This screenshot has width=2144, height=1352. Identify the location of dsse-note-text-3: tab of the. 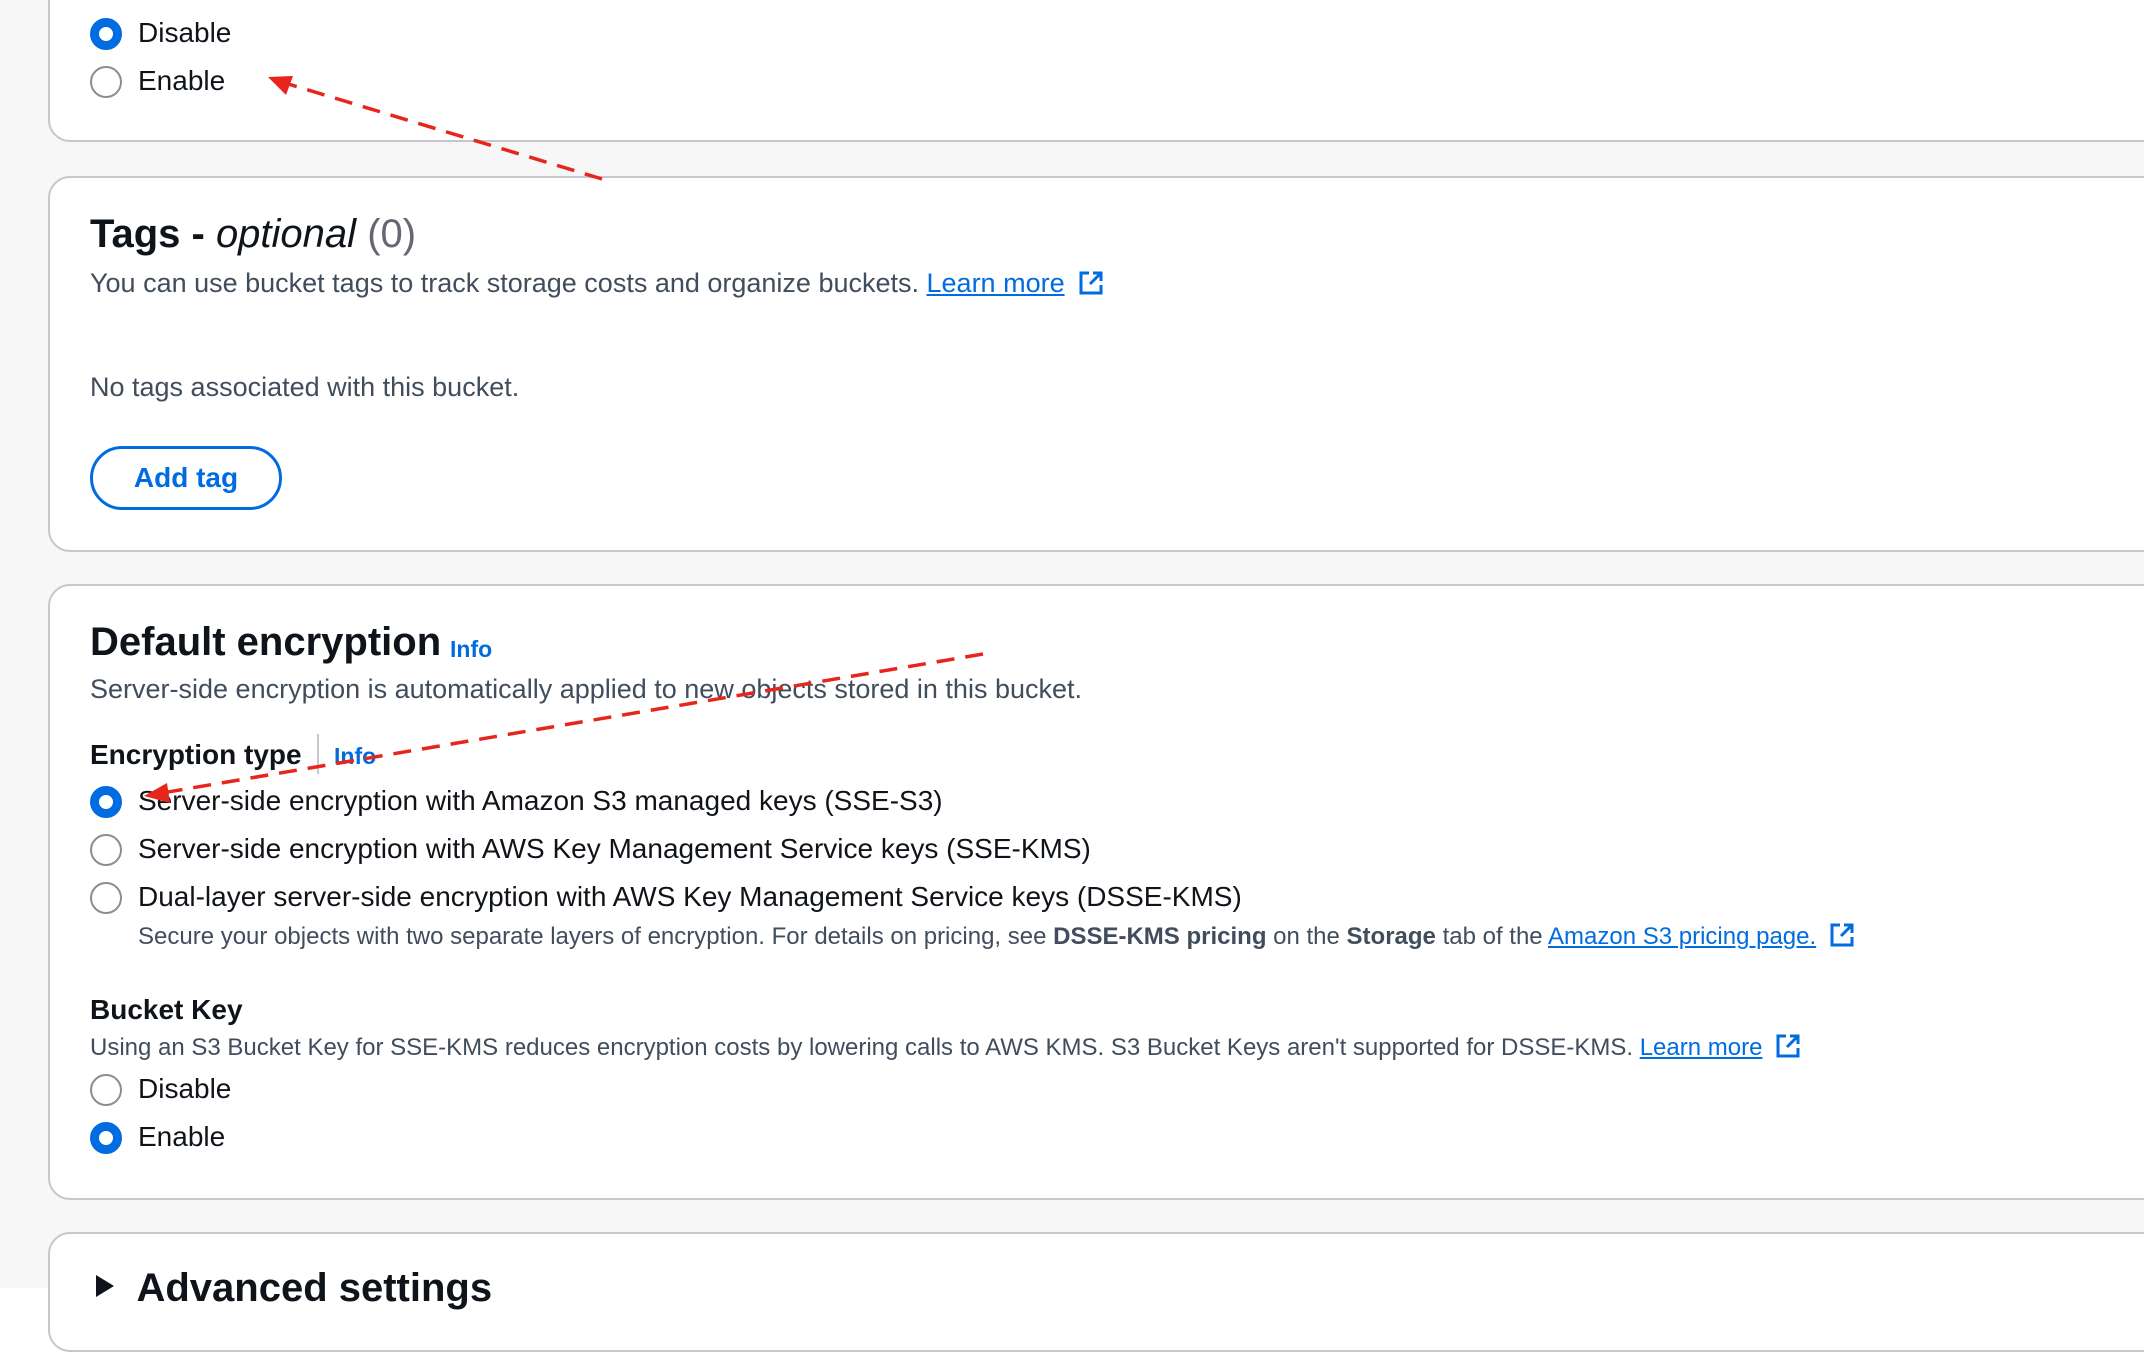
(1491, 936).